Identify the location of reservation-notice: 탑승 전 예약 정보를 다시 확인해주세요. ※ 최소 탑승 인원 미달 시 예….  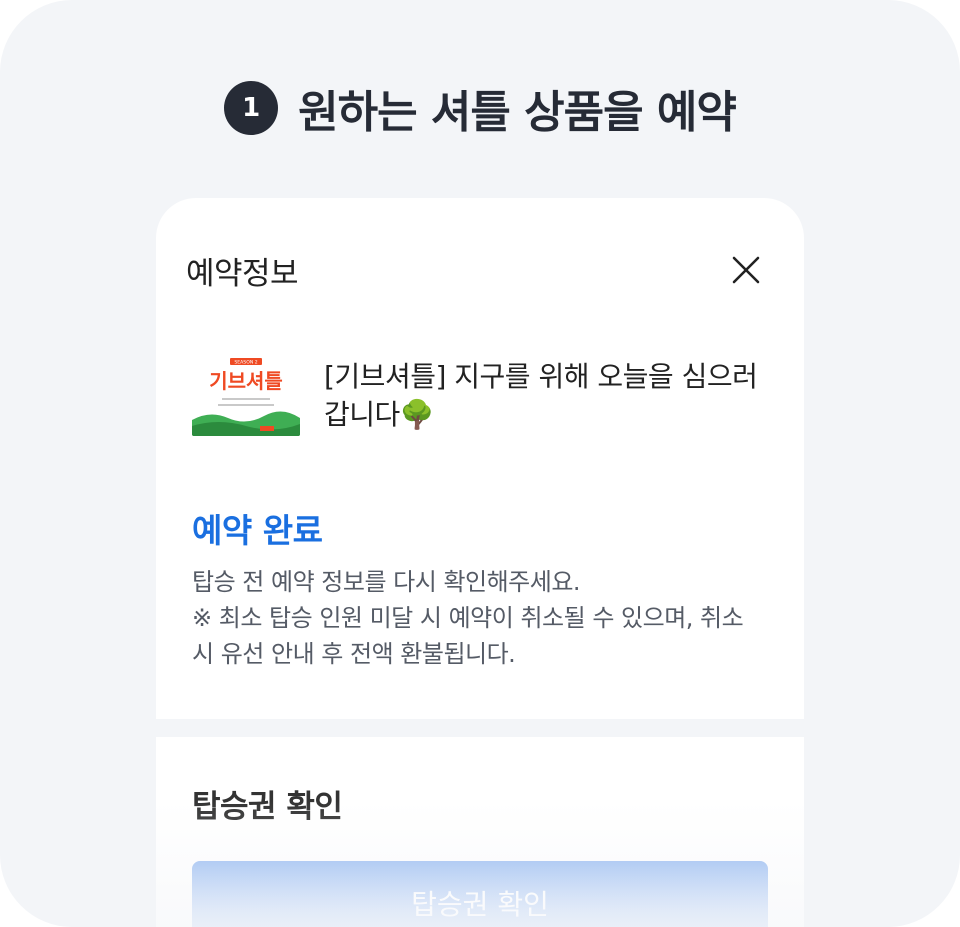
(487, 618).